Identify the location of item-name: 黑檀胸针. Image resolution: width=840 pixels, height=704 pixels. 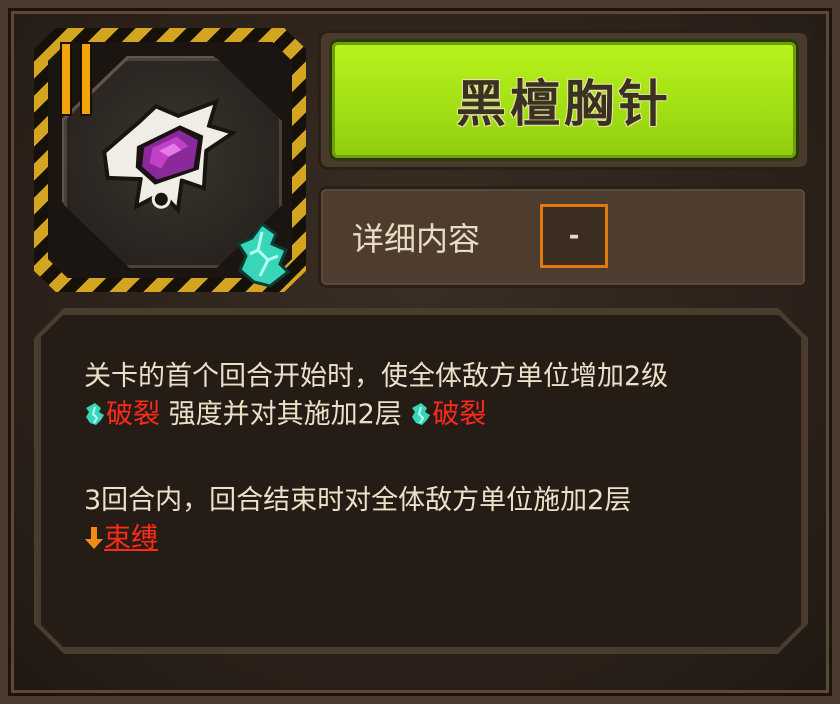
(564, 104).